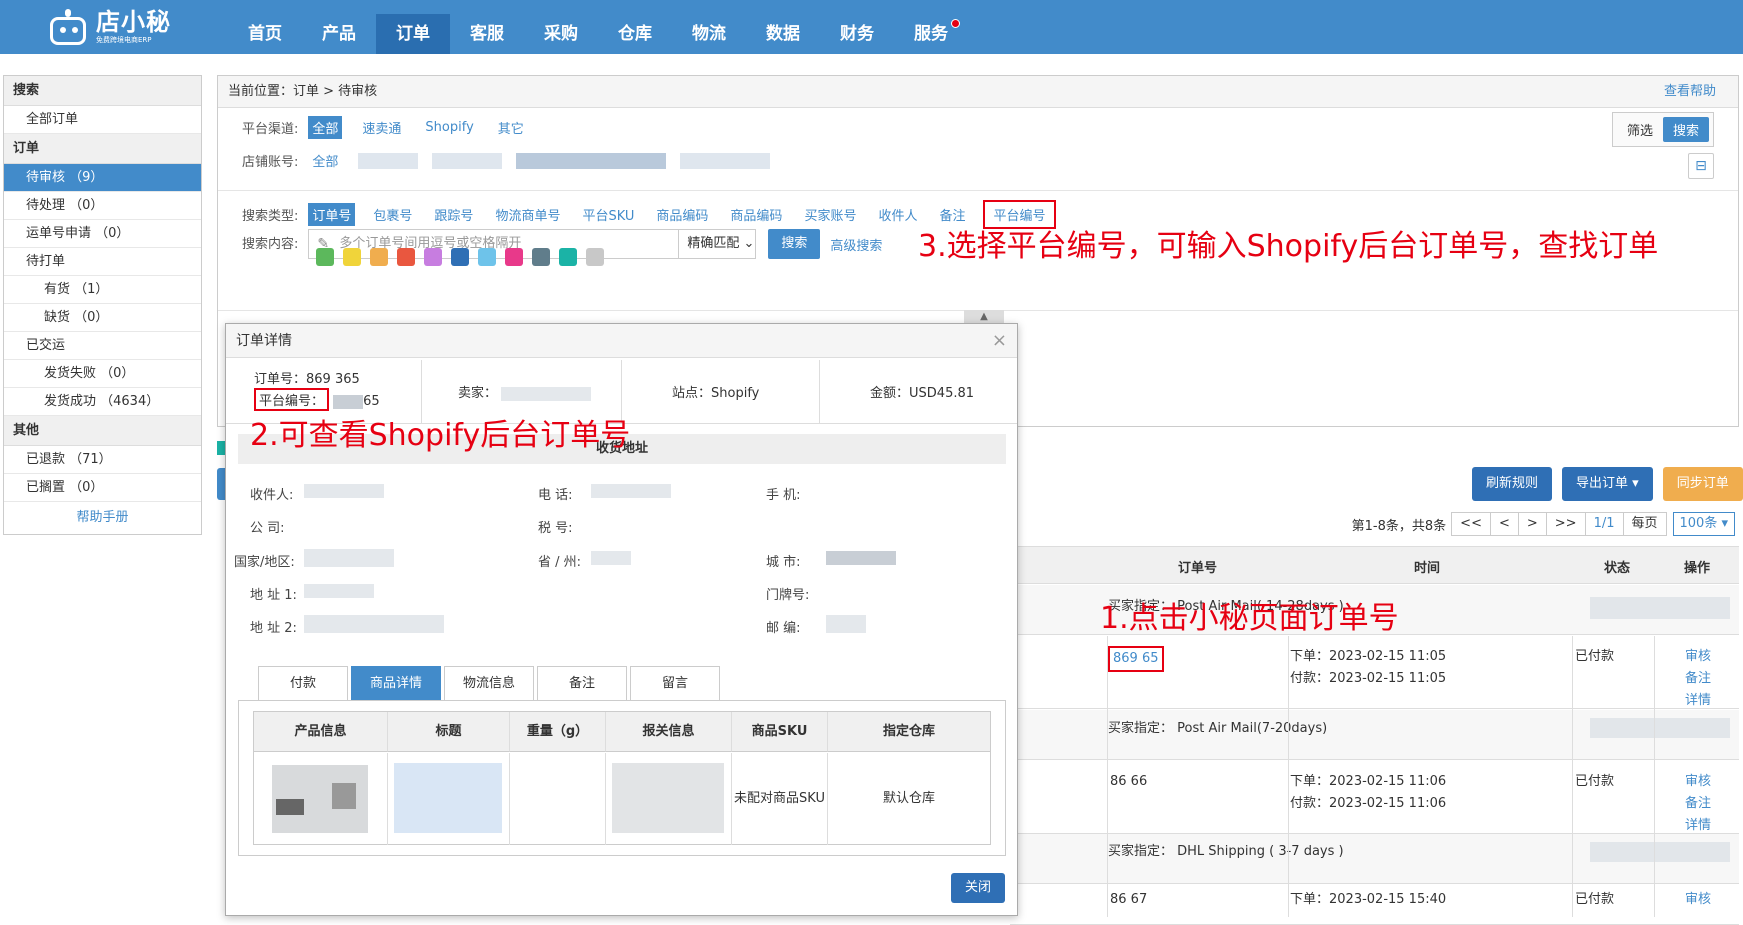 This screenshot has width=1743, height=925. What do you see at coordinates (756, 214) in the screenshot?
I see `type-product-code-2: 商品编码` at bounding box center [756, 214].